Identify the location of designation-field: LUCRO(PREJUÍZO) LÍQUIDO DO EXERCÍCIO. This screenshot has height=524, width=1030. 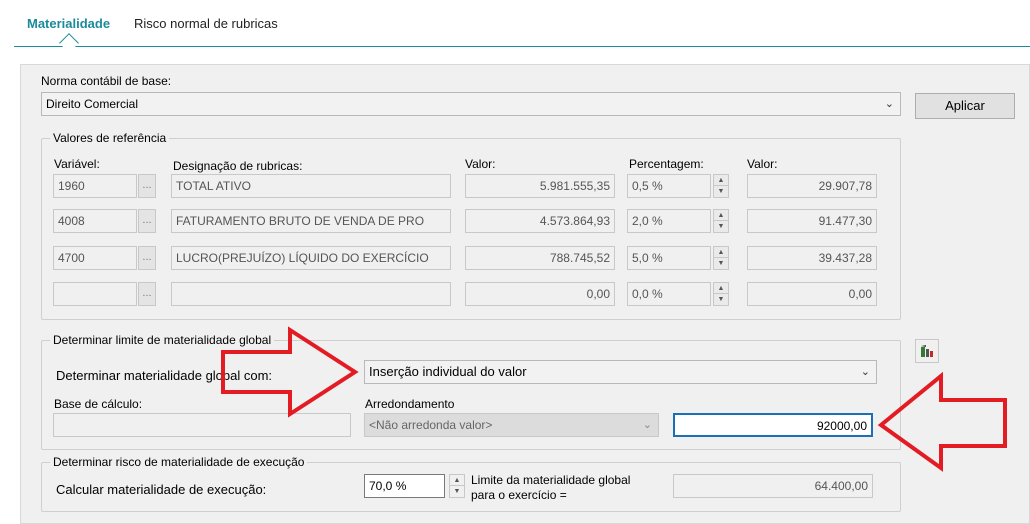
(311, 258).